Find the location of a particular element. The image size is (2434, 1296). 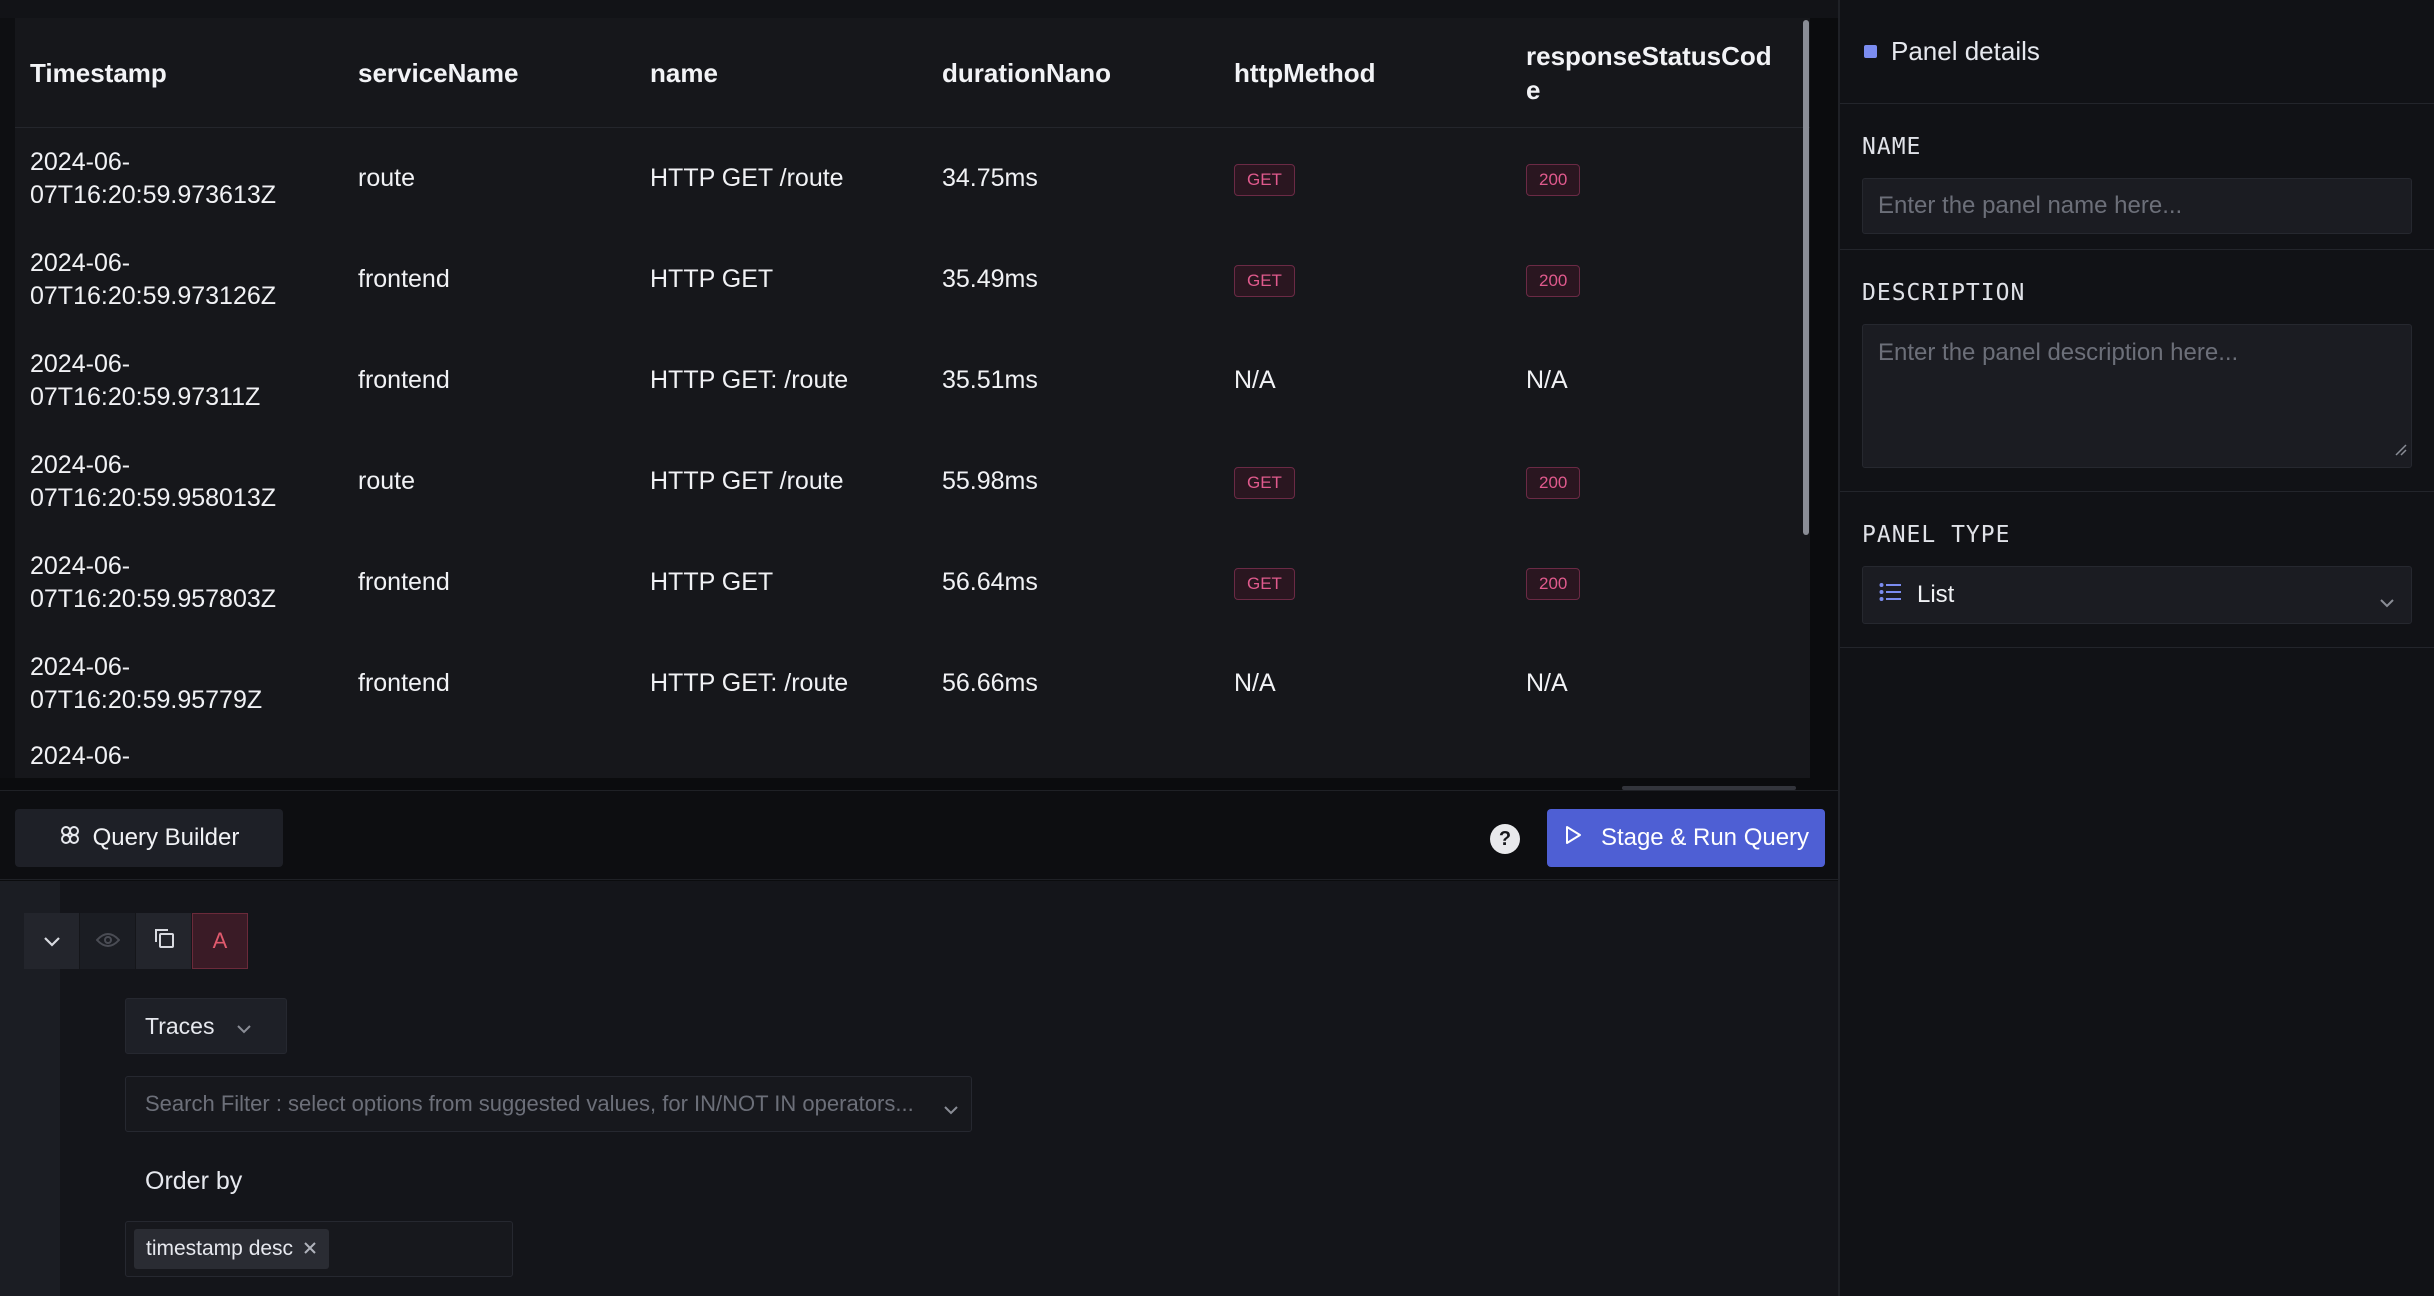

panel-type-select: List is located at coordinates (2137, 595).